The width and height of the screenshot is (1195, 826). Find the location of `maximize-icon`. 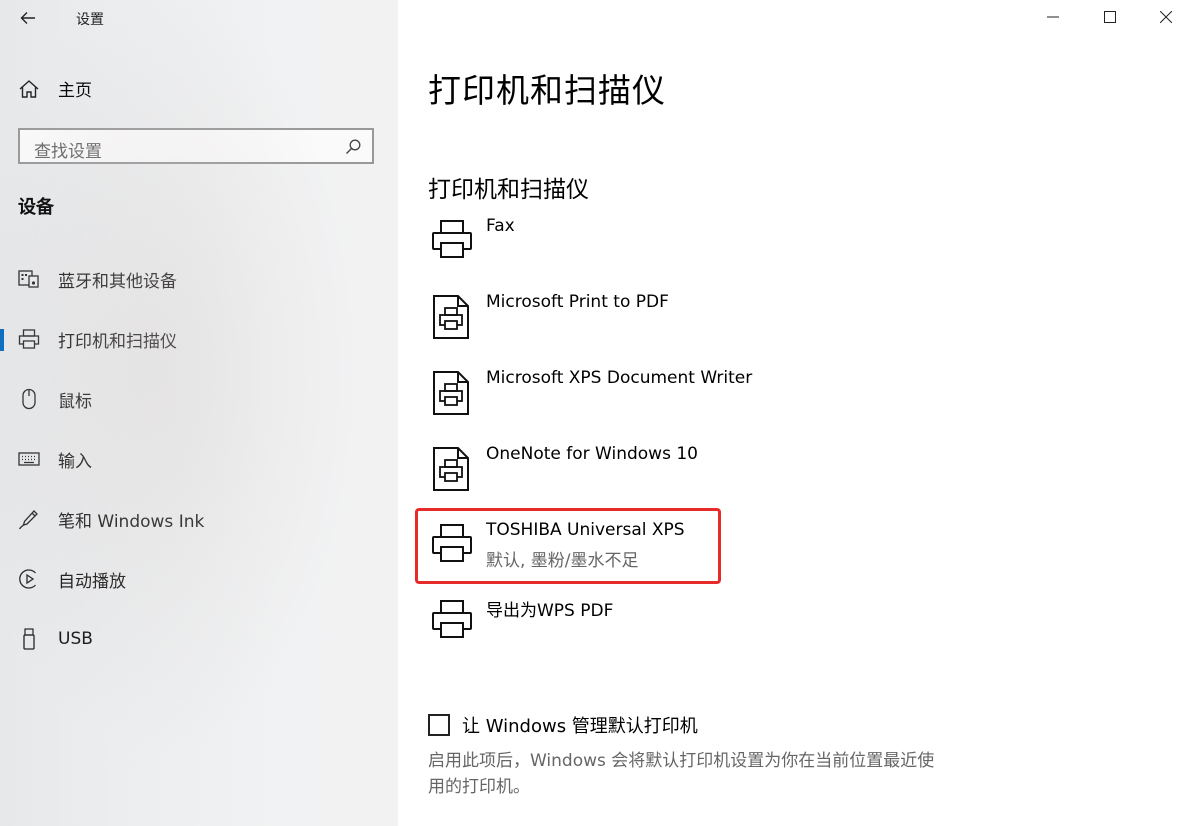

maximize-icon is located at coordinates (1110, 17).